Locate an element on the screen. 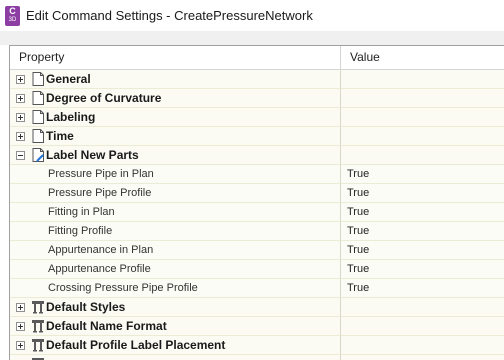 This screenshot has width=504, height=360. group-label: Default Profile Label Placement is located at coordinates (136, 345).